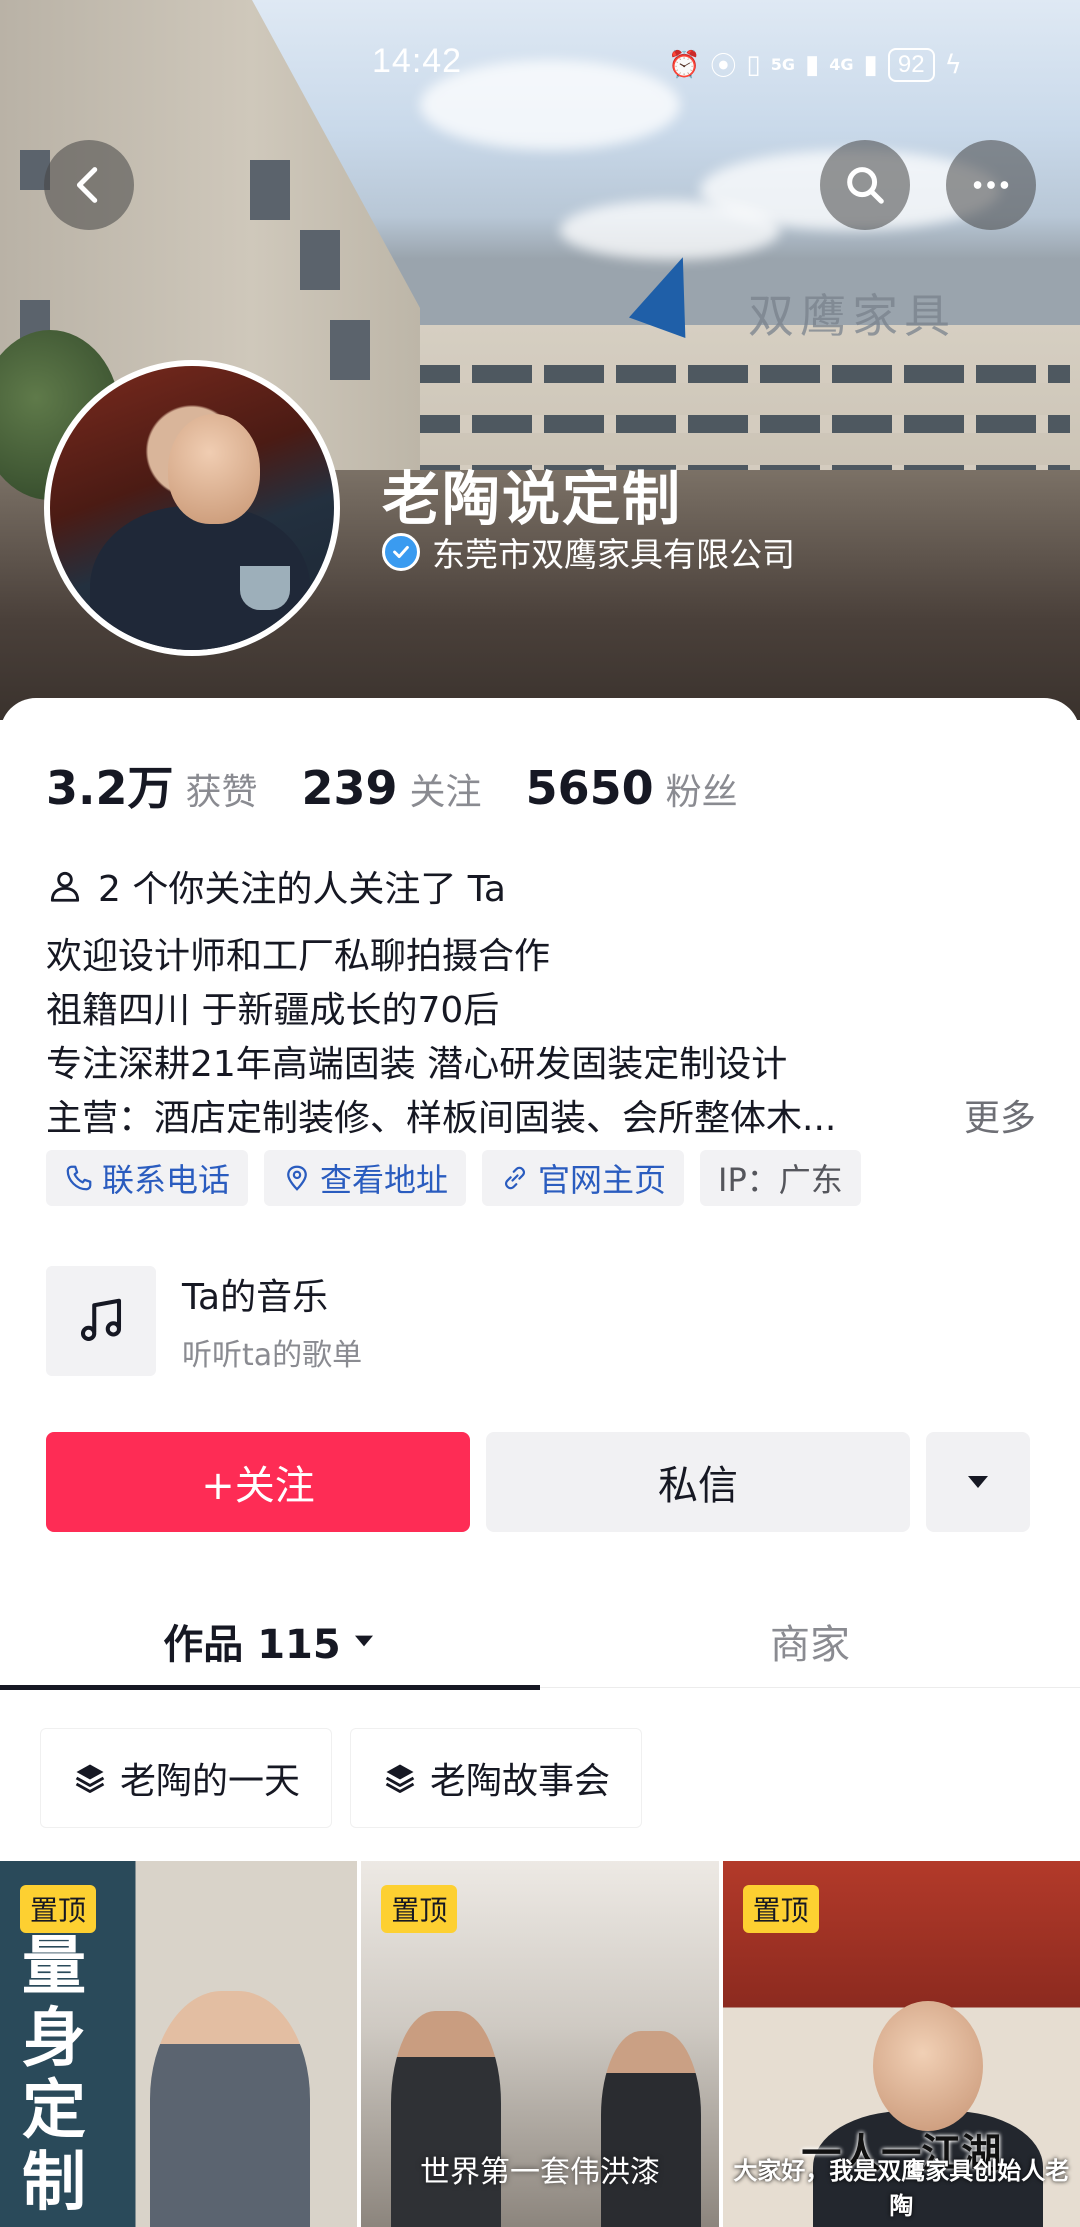 The width and height of the screenshot is (1080, 2227). What do you see at coordinates (810, 1641) in the screenshot?
I see `tab-shop: 商家` at bounding box center [810, 1641].